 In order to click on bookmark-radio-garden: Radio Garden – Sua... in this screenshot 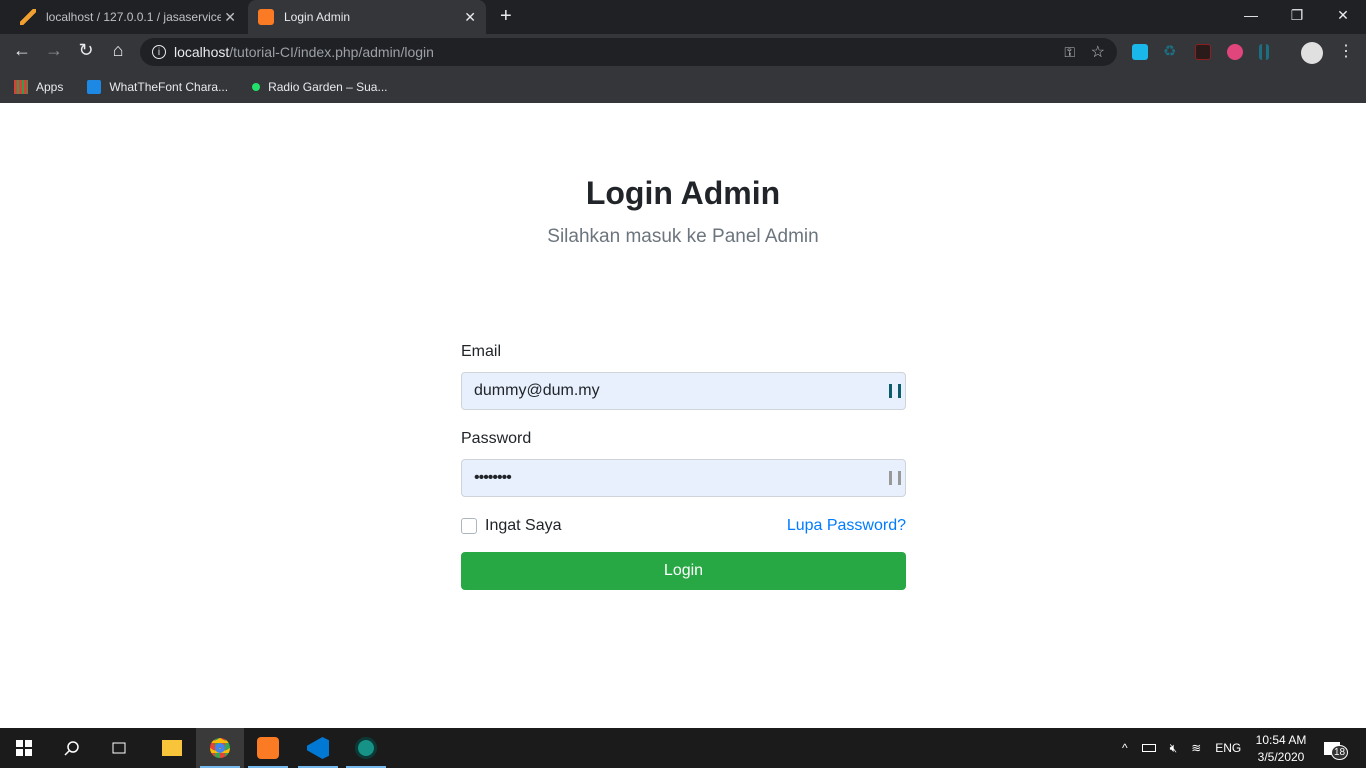, I will do `click(320, 87)`.